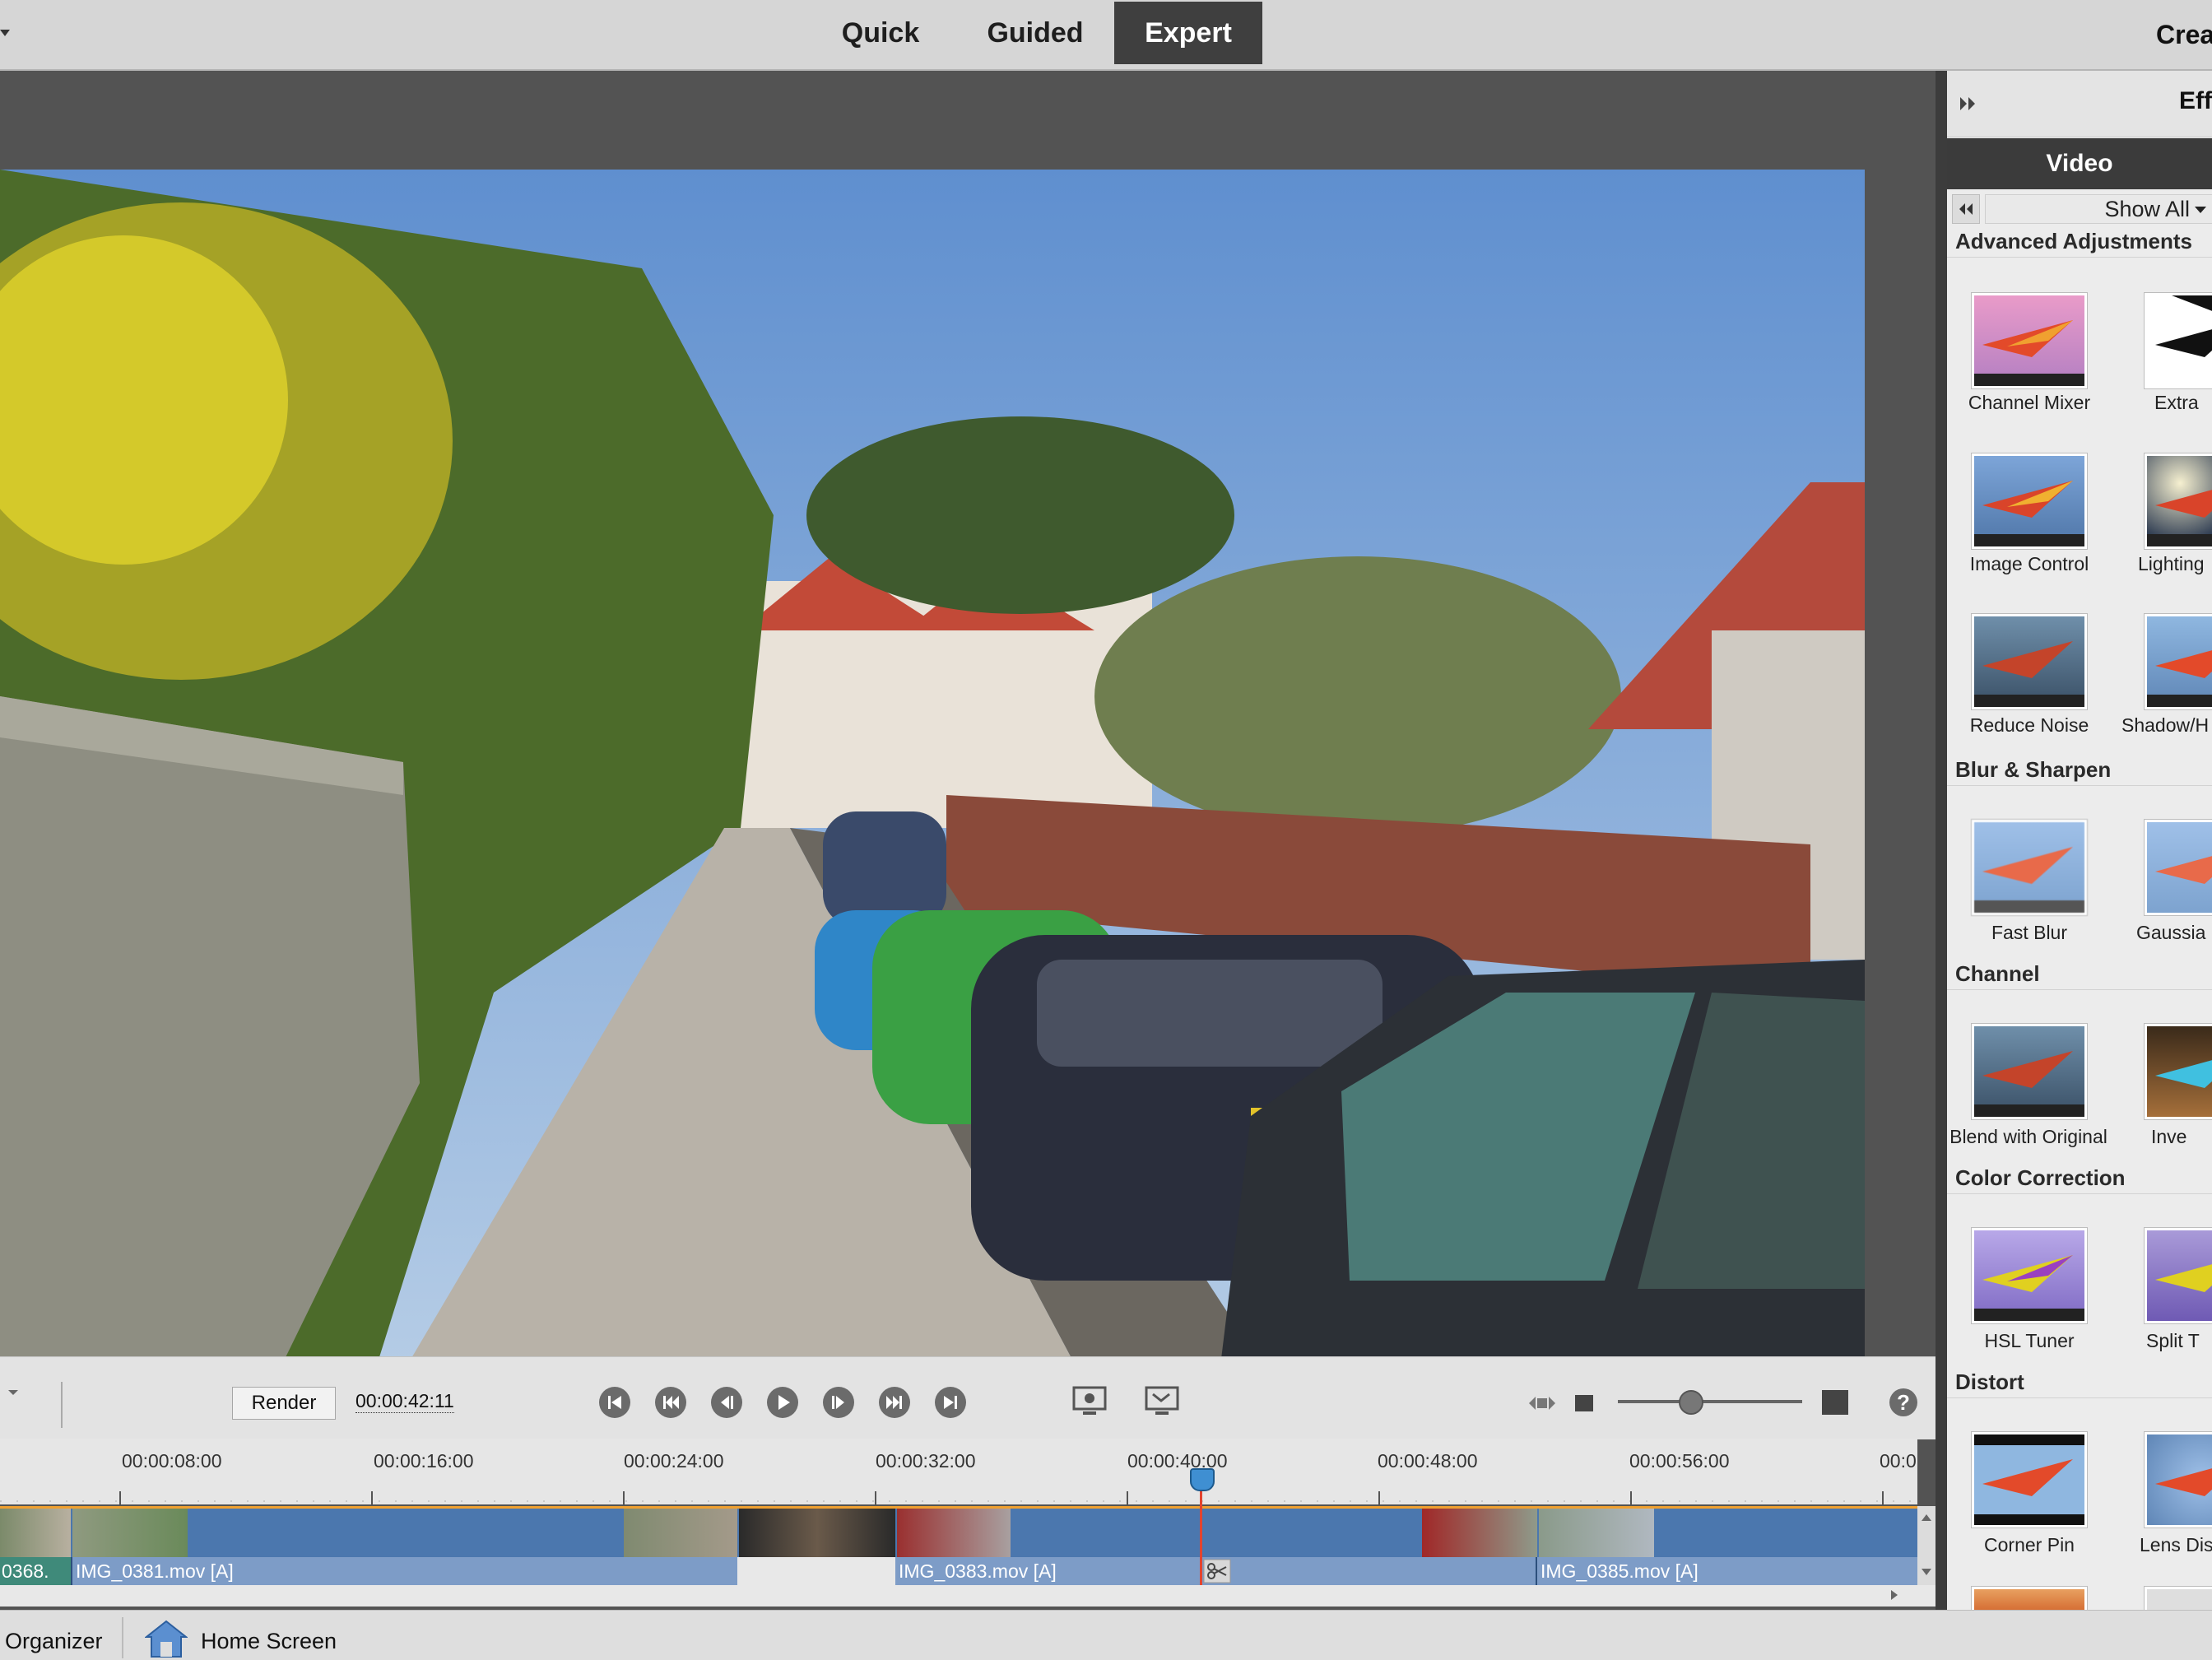  I want to click on ruler-label: 00:00:08:00, so click(172, 1461).